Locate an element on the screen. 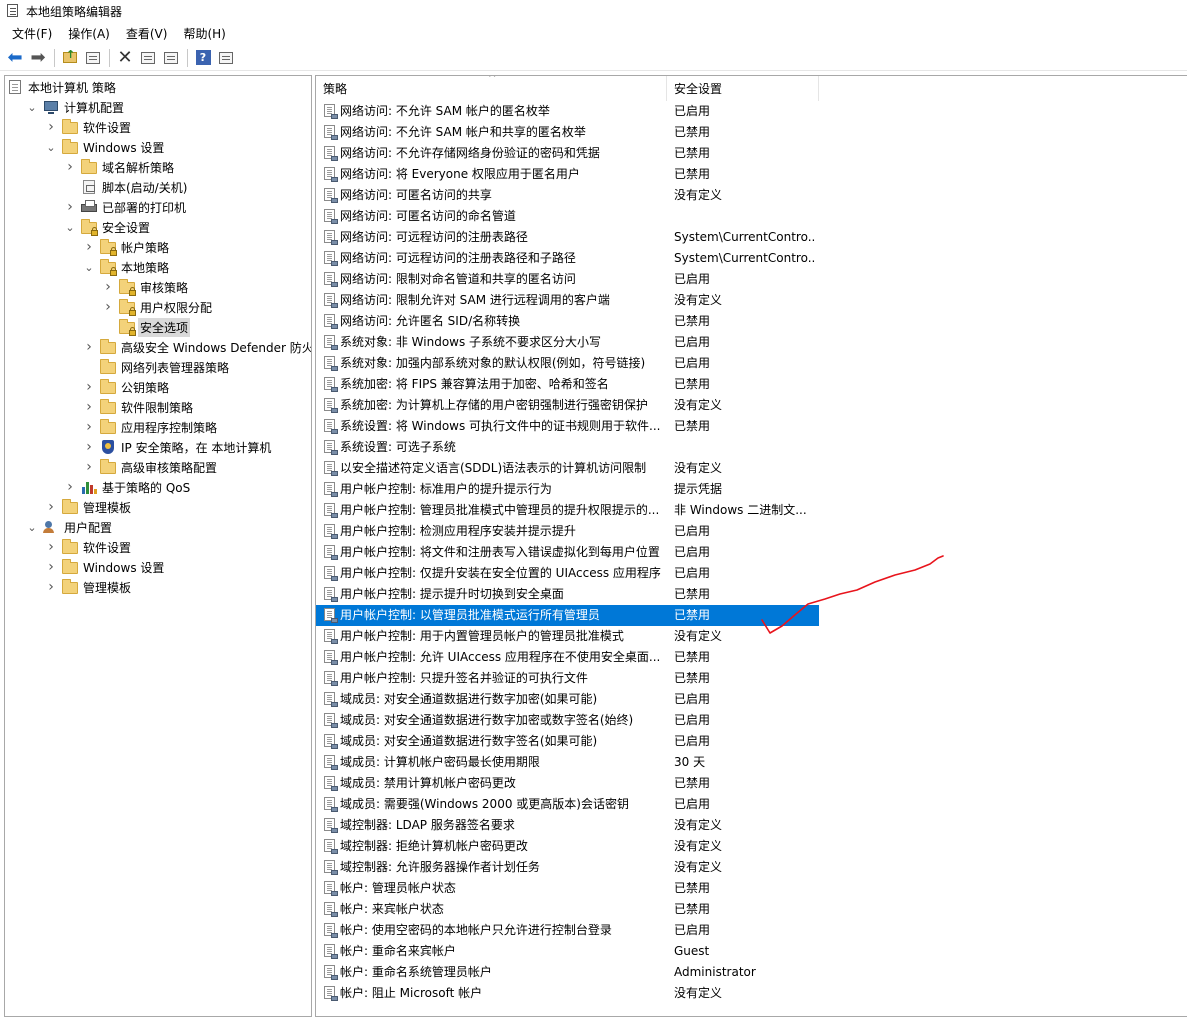 Image resolution: width=1187 pixels, height=1017 pixels. tree-node: › 基于策略的 QoS is located at coordinates (128, 487).